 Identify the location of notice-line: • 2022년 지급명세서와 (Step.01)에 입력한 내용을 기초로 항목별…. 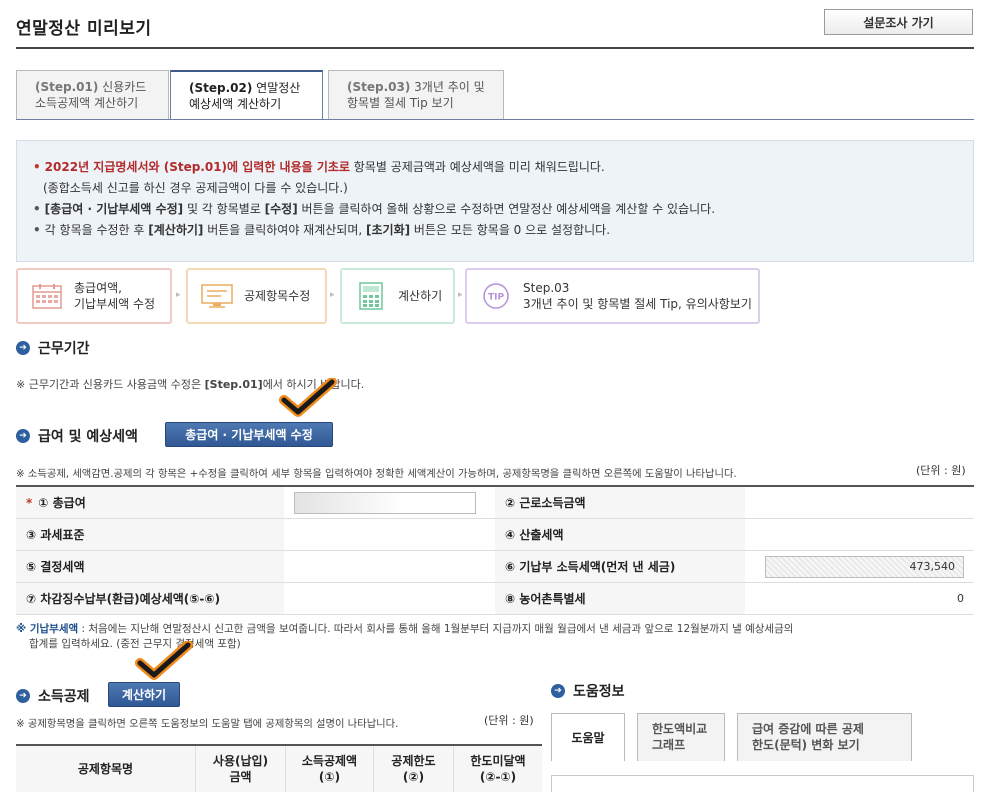
(319, 167).